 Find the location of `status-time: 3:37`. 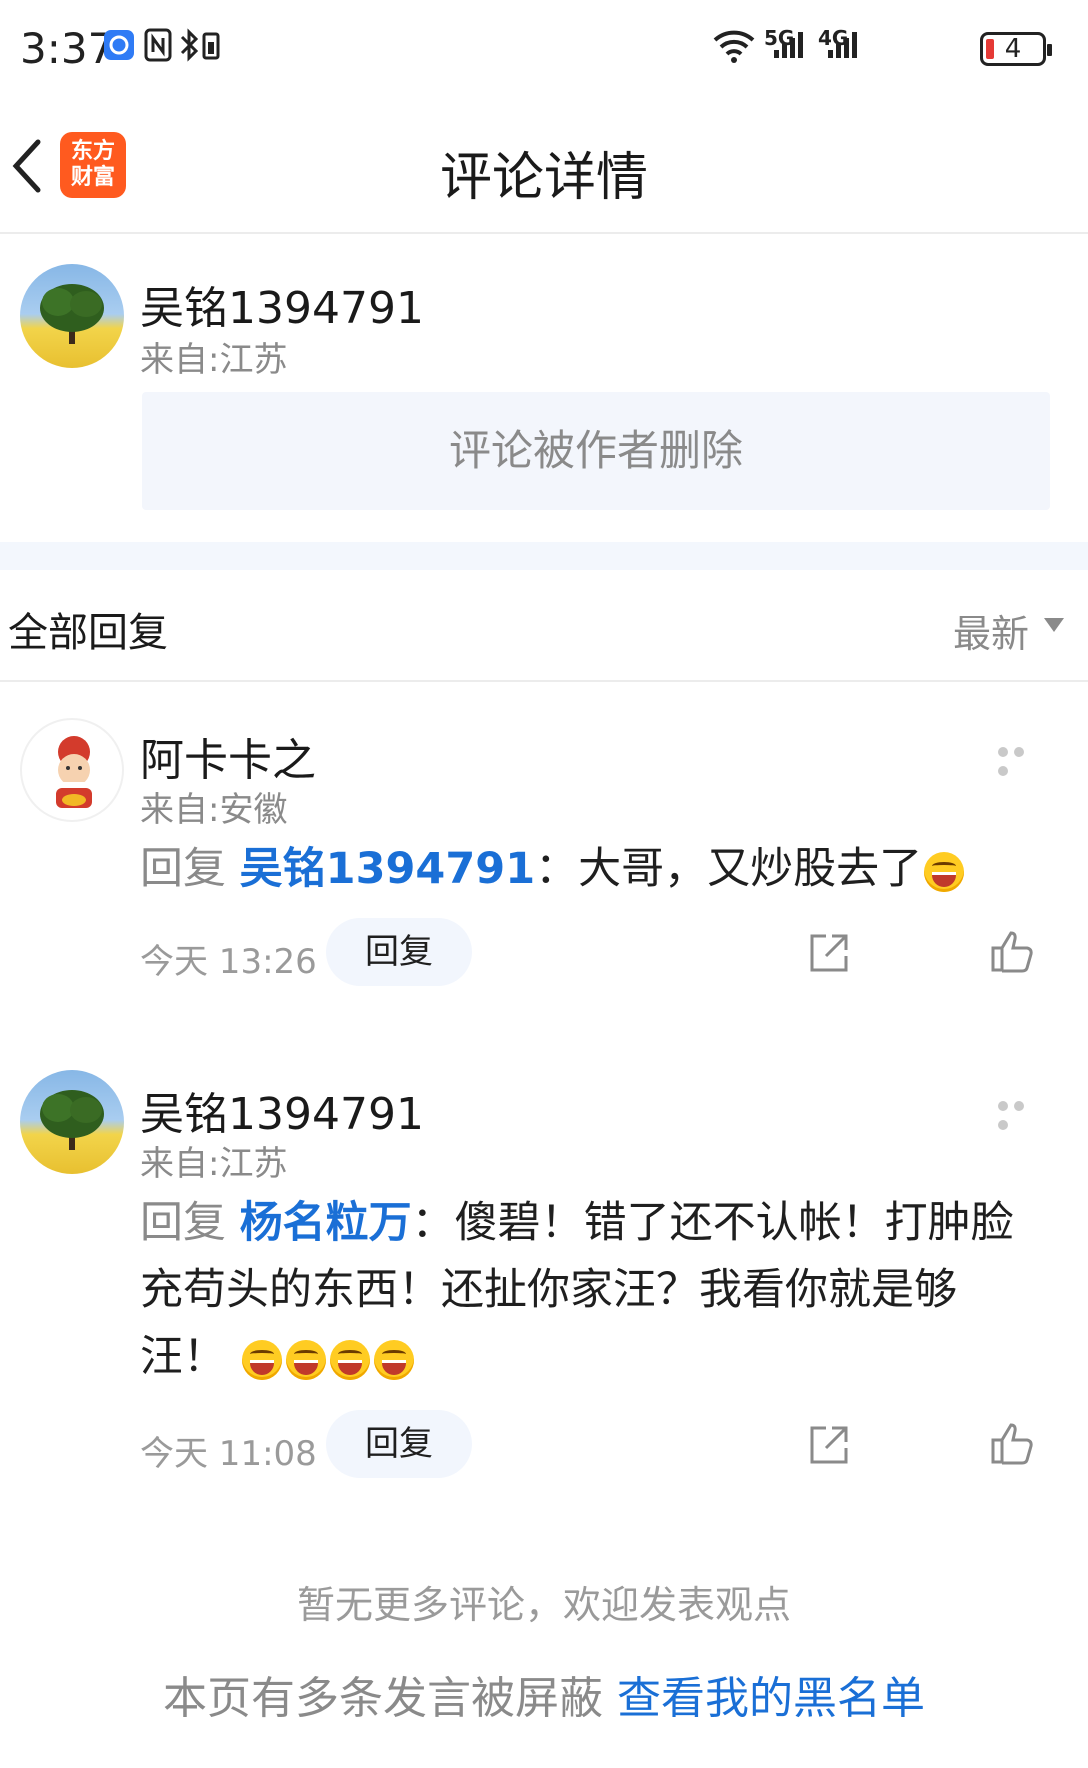

status-time: 3:37 is located at coordinates (67, 48).